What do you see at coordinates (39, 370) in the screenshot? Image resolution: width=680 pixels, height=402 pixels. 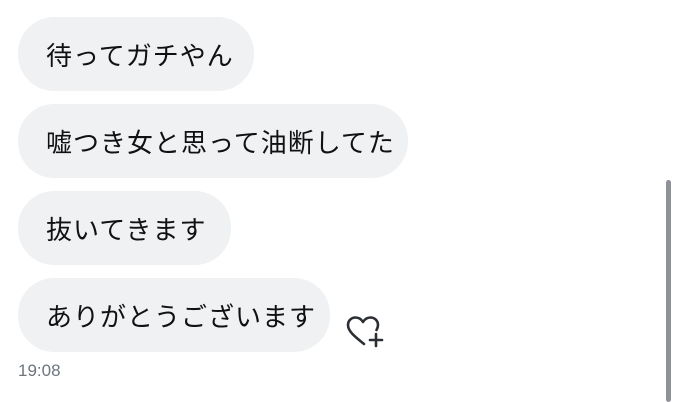 I see `message-timestamp: 19:08` at bounding box center [39, 370].